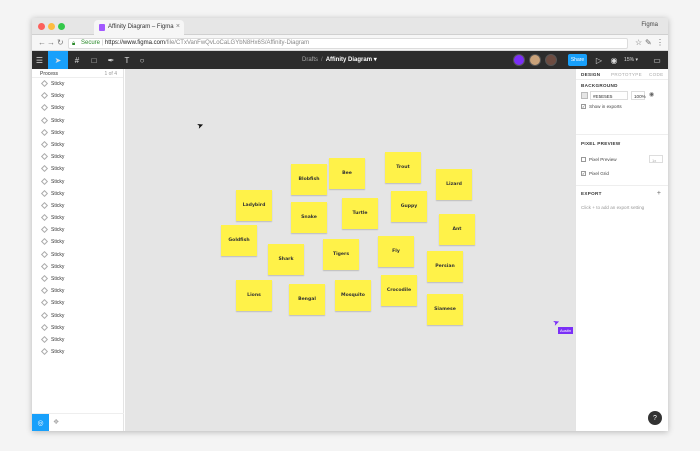 The height and width of the screenshot is (451, 700). I want to click on bookmark-star-icon: ☆, so click(638, 42).